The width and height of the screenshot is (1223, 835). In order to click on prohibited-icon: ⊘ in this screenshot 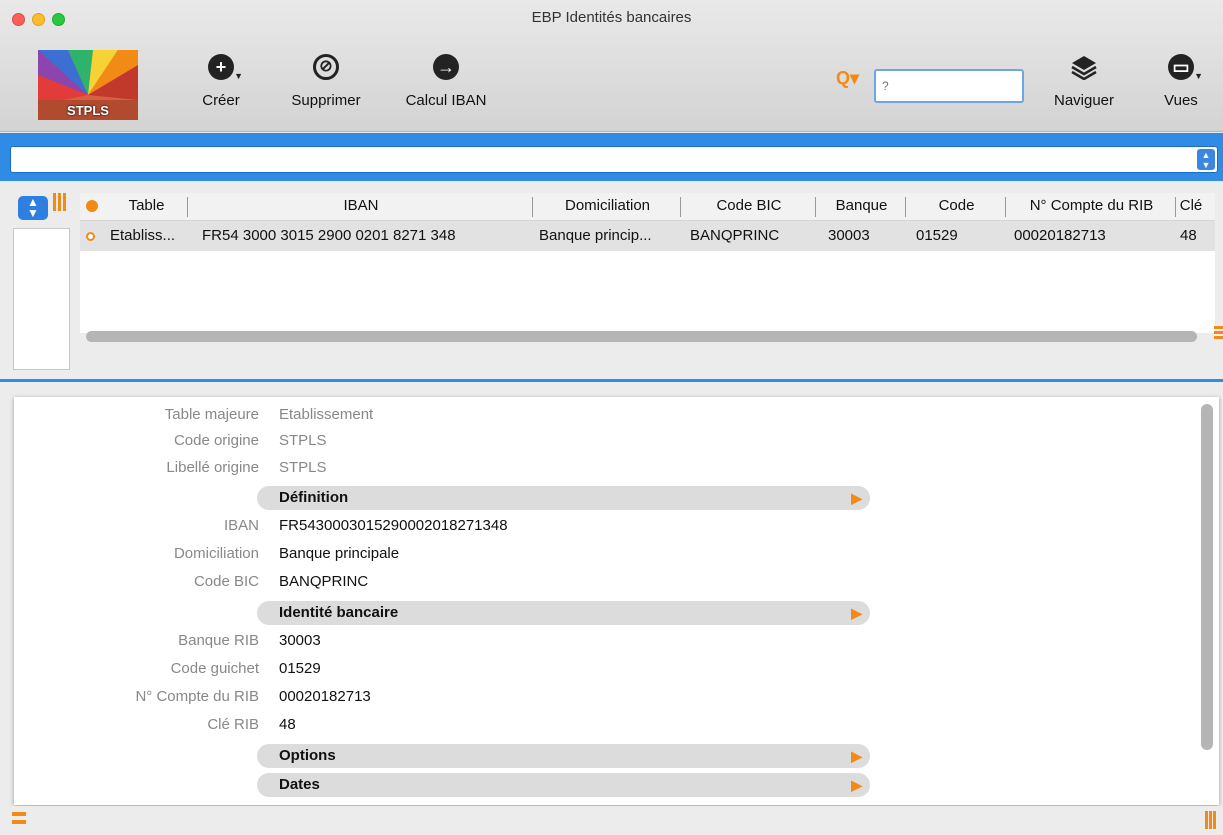, I will do `click(326, 67)`.